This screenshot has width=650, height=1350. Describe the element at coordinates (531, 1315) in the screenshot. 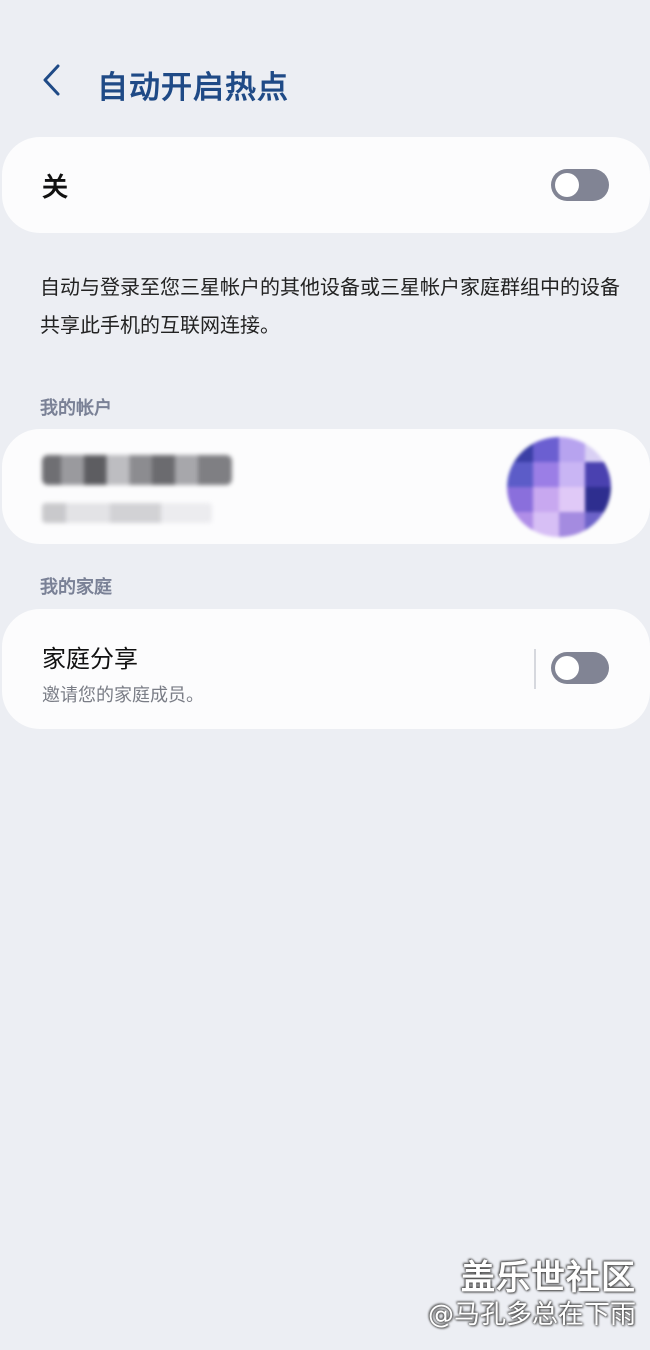

I see `watermark-author: @马孔多总在下雨` at that location.